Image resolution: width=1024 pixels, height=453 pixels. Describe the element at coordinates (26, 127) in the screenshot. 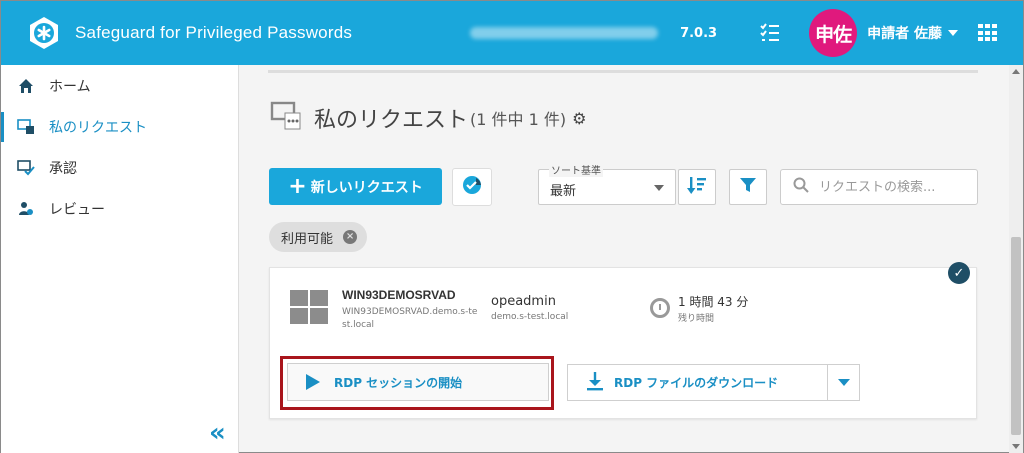

I see `my-requests-icon` at that location.